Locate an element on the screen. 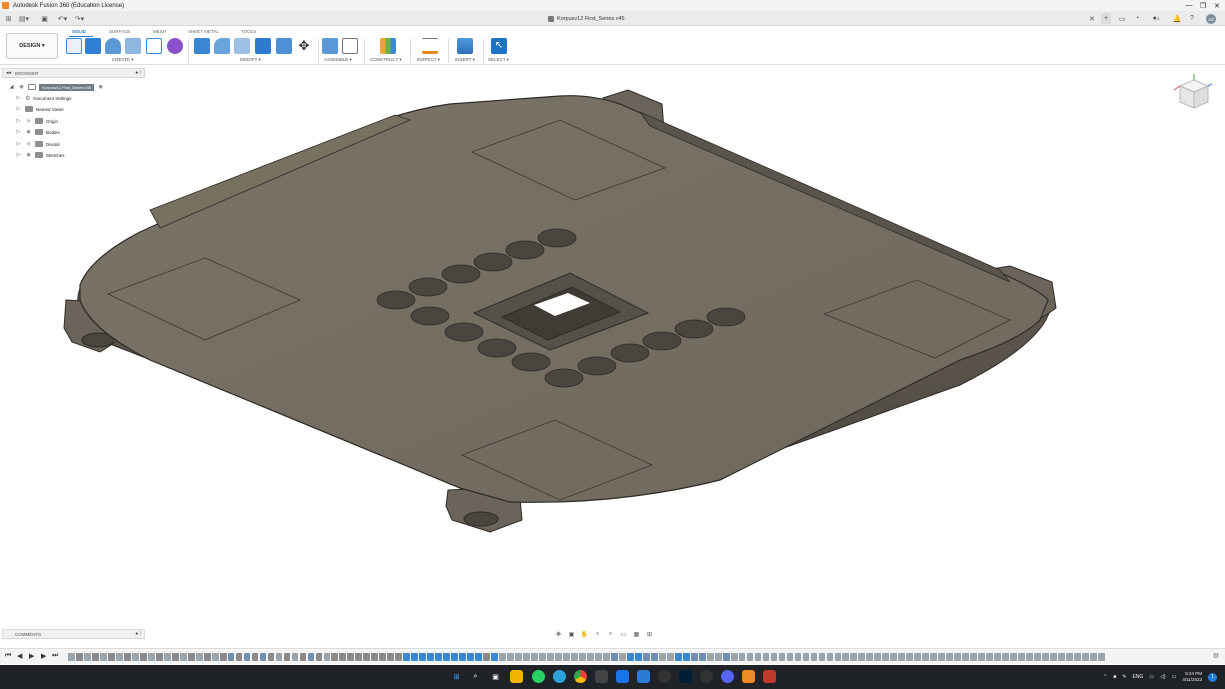 This screenshot has width=1225, height=689. insert-image-icon is located at coordinates (465, 46).